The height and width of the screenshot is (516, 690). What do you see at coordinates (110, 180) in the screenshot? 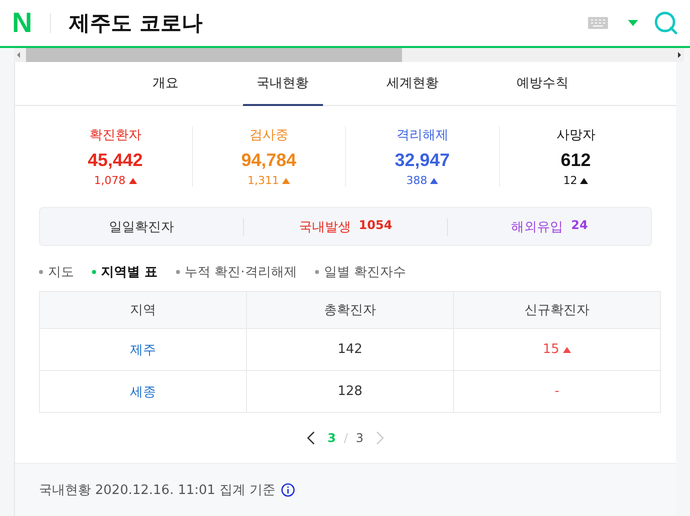
I see `stat-change: 1,078` at bounding box center [110, 180].